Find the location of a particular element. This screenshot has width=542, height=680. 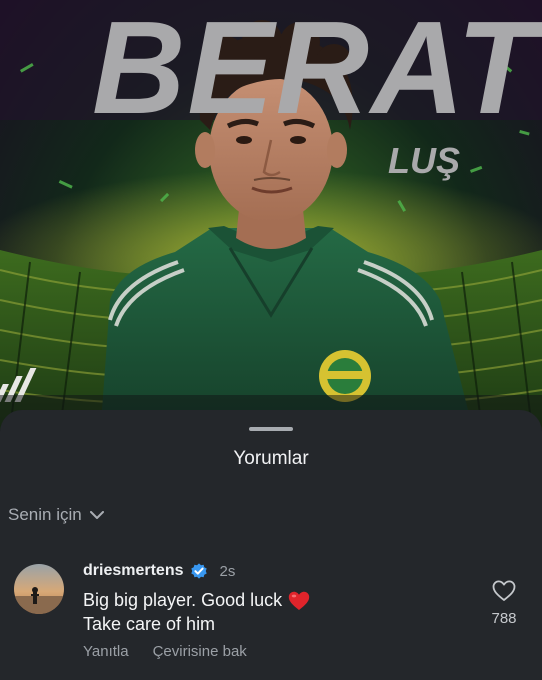

comment-filter-dropdown: Senin için is located at coordinates (56, 515).